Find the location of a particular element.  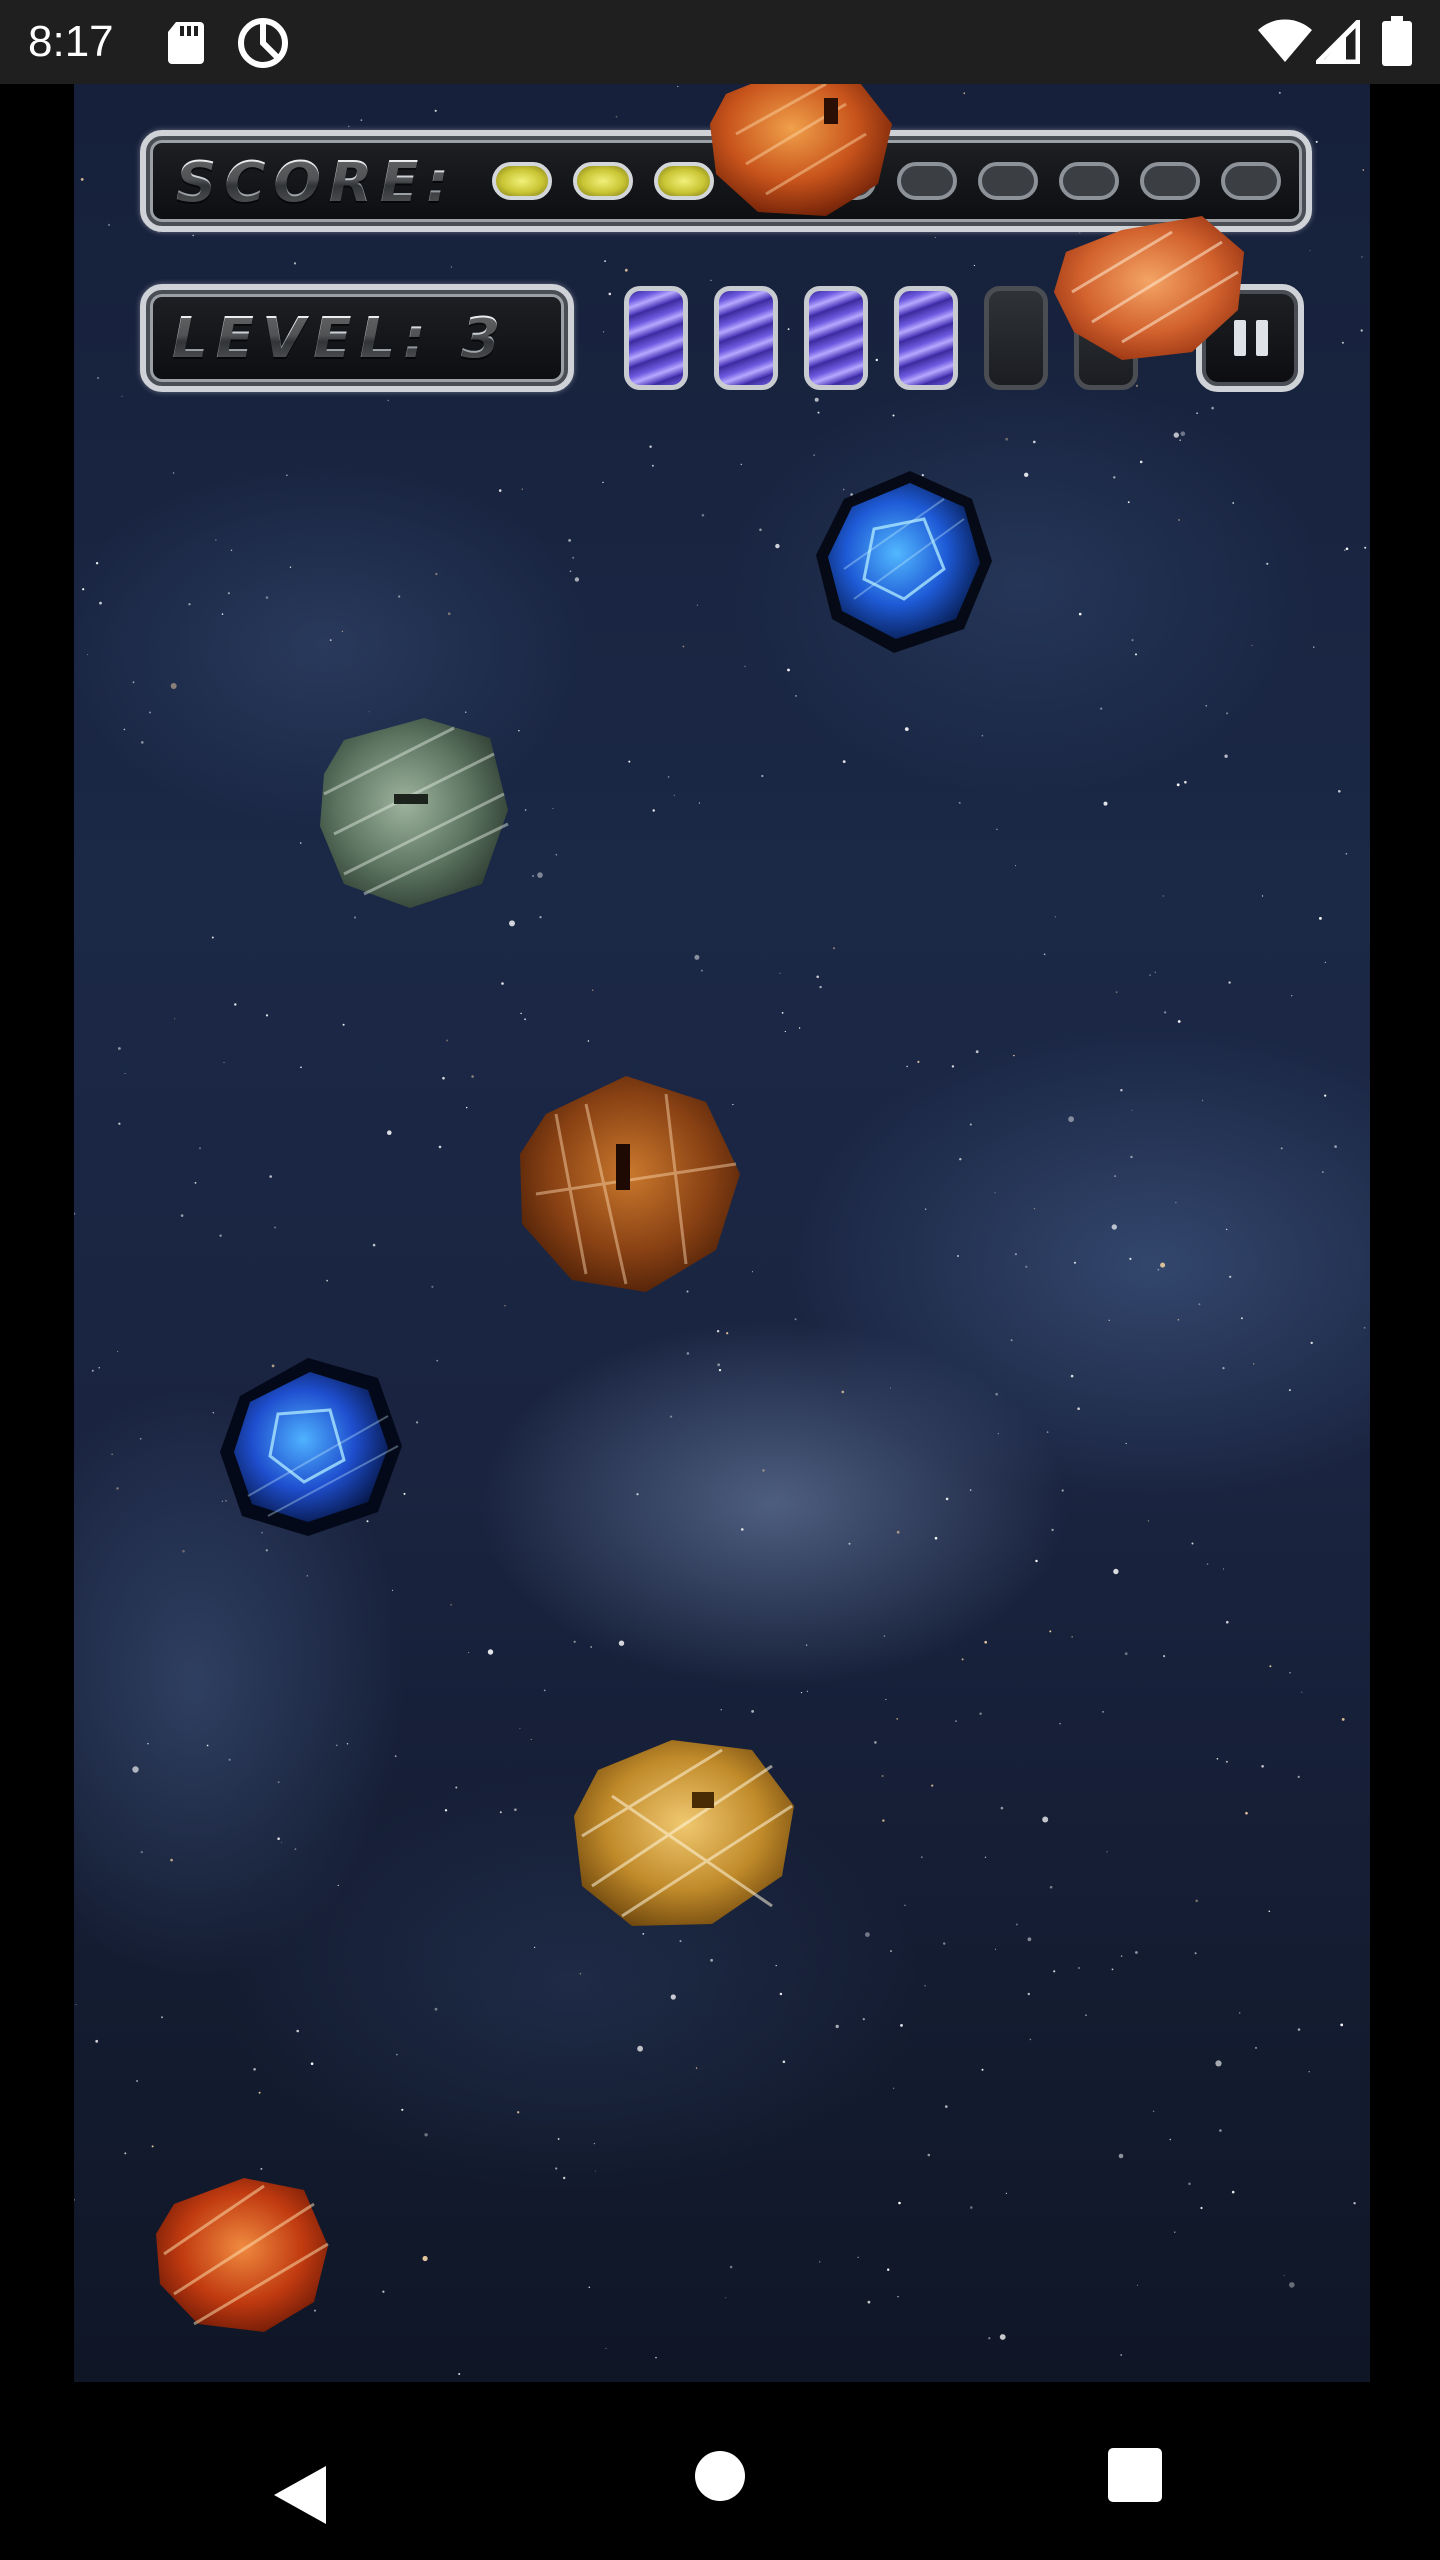

status-bar: 8:17 is located at coordinates (720, 42).